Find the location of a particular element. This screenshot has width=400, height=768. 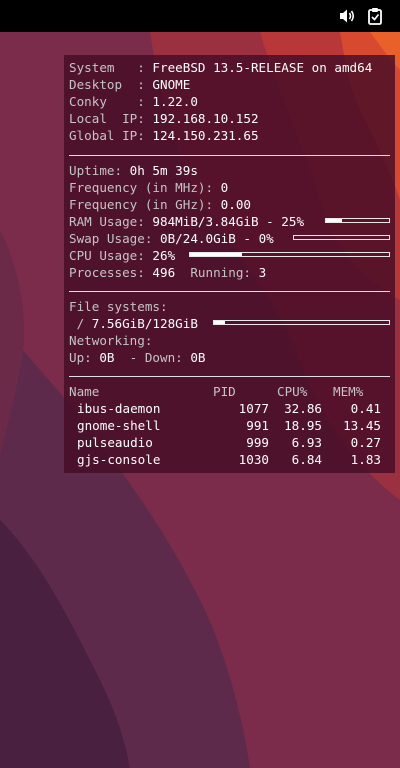

cpu-label: CPU Usage: is located at coordinates (111, 255).